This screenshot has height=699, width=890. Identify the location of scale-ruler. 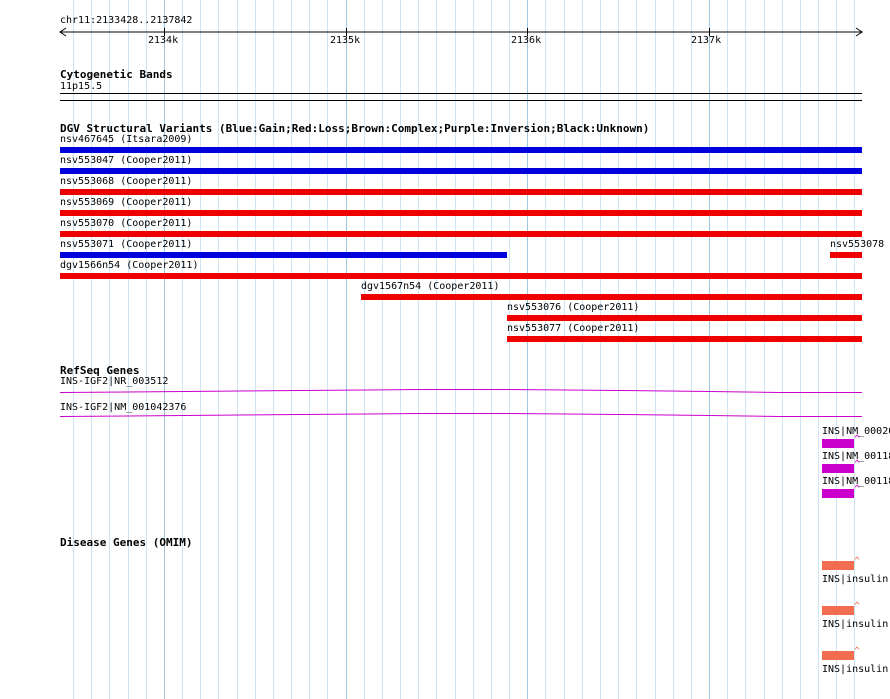
(461, 32).